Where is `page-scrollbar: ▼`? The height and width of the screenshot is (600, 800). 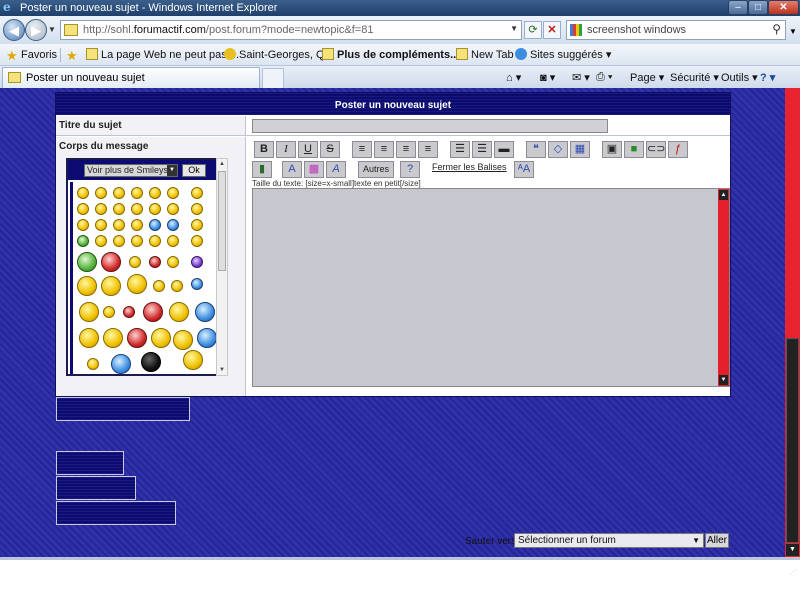 page-scrollbar: ▼ is located at coordinates (792, 322).